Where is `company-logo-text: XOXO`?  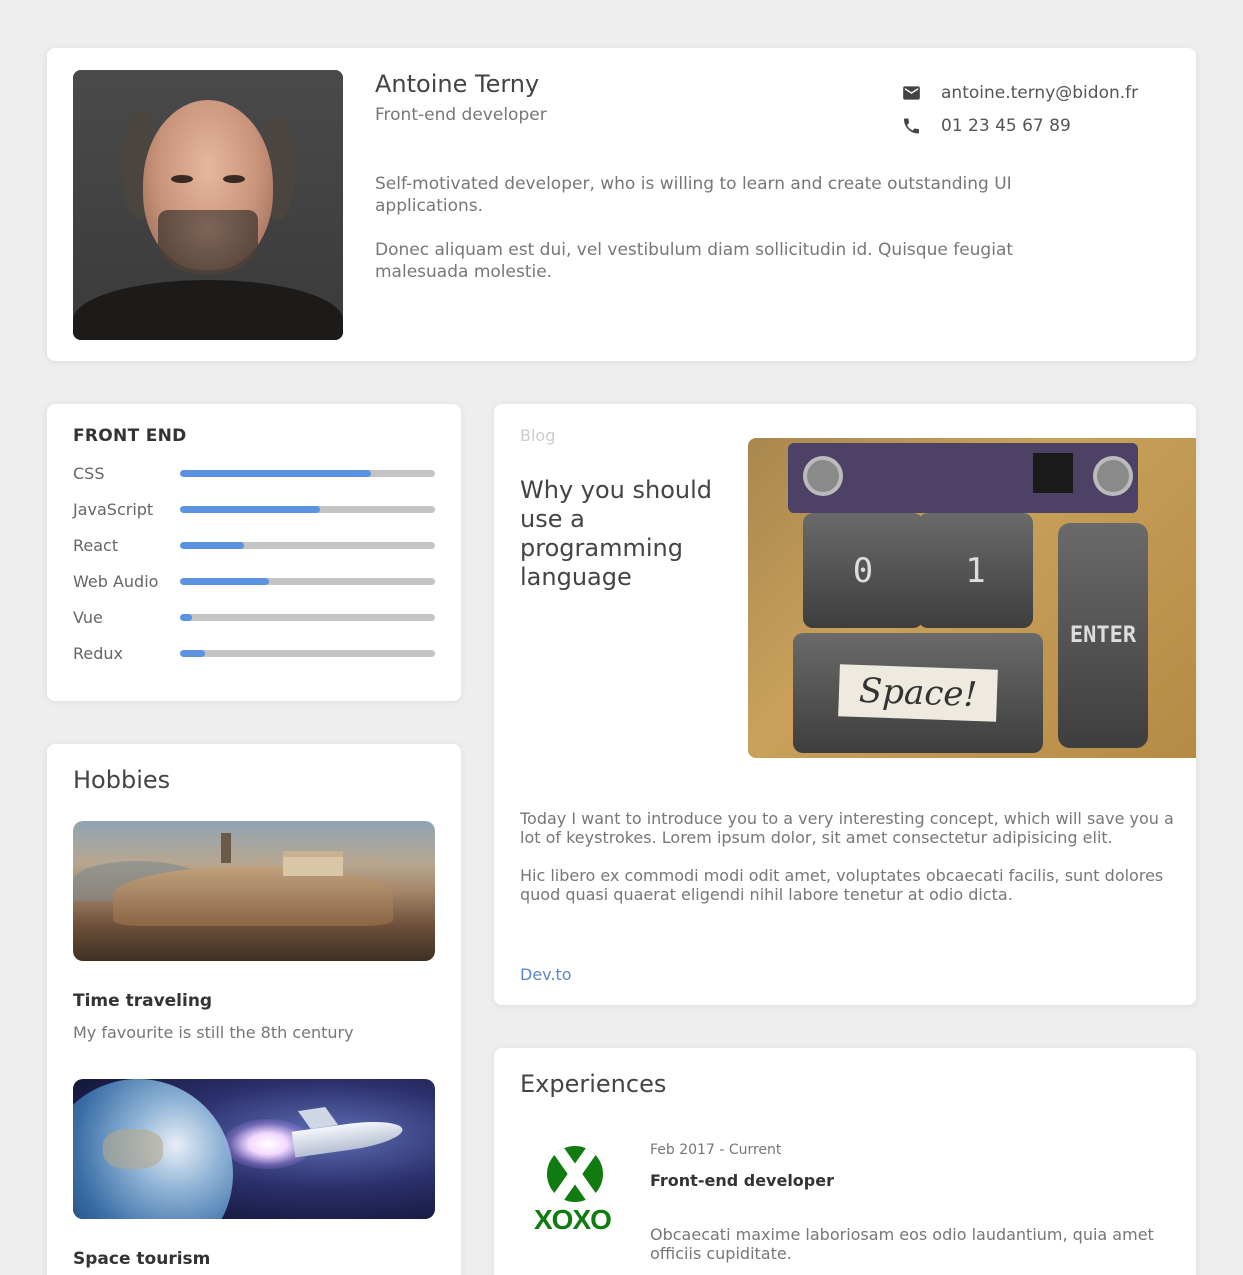
company-logo-text: XOXO is located at coordinates (573, 1219).